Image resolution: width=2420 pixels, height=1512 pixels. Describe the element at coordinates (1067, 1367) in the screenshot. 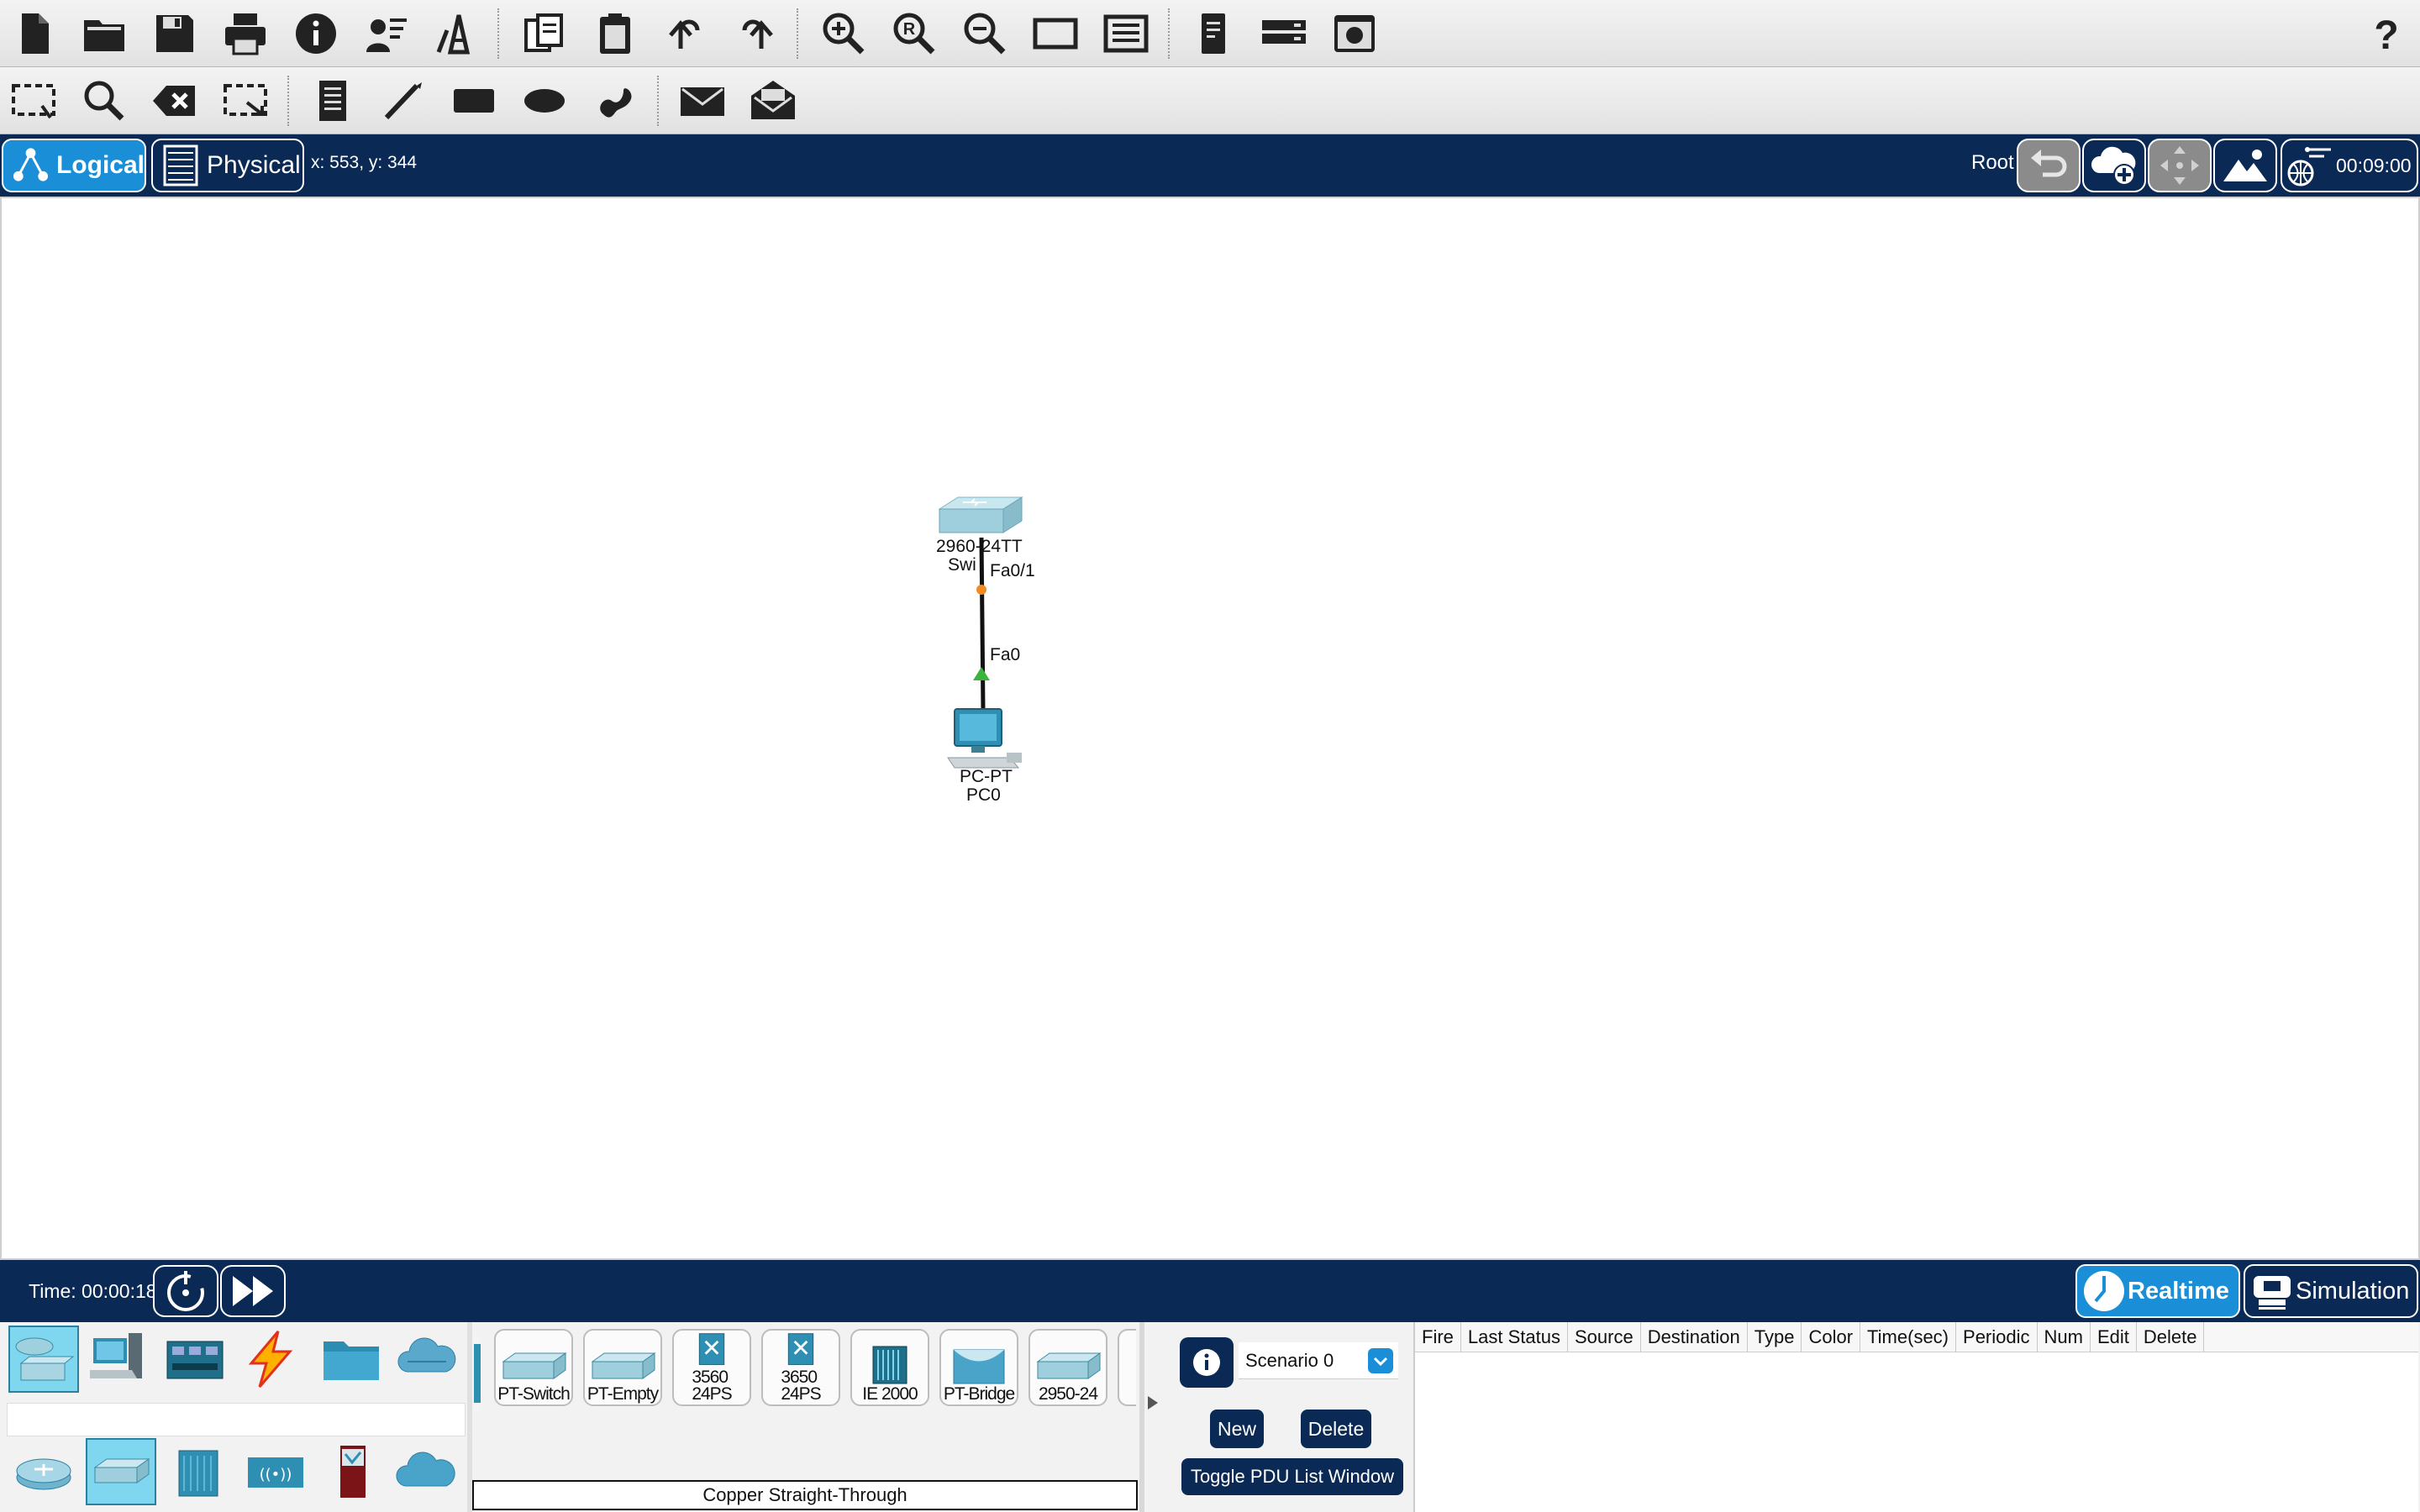

I see `device-2950-24: 2950-24` at that location.